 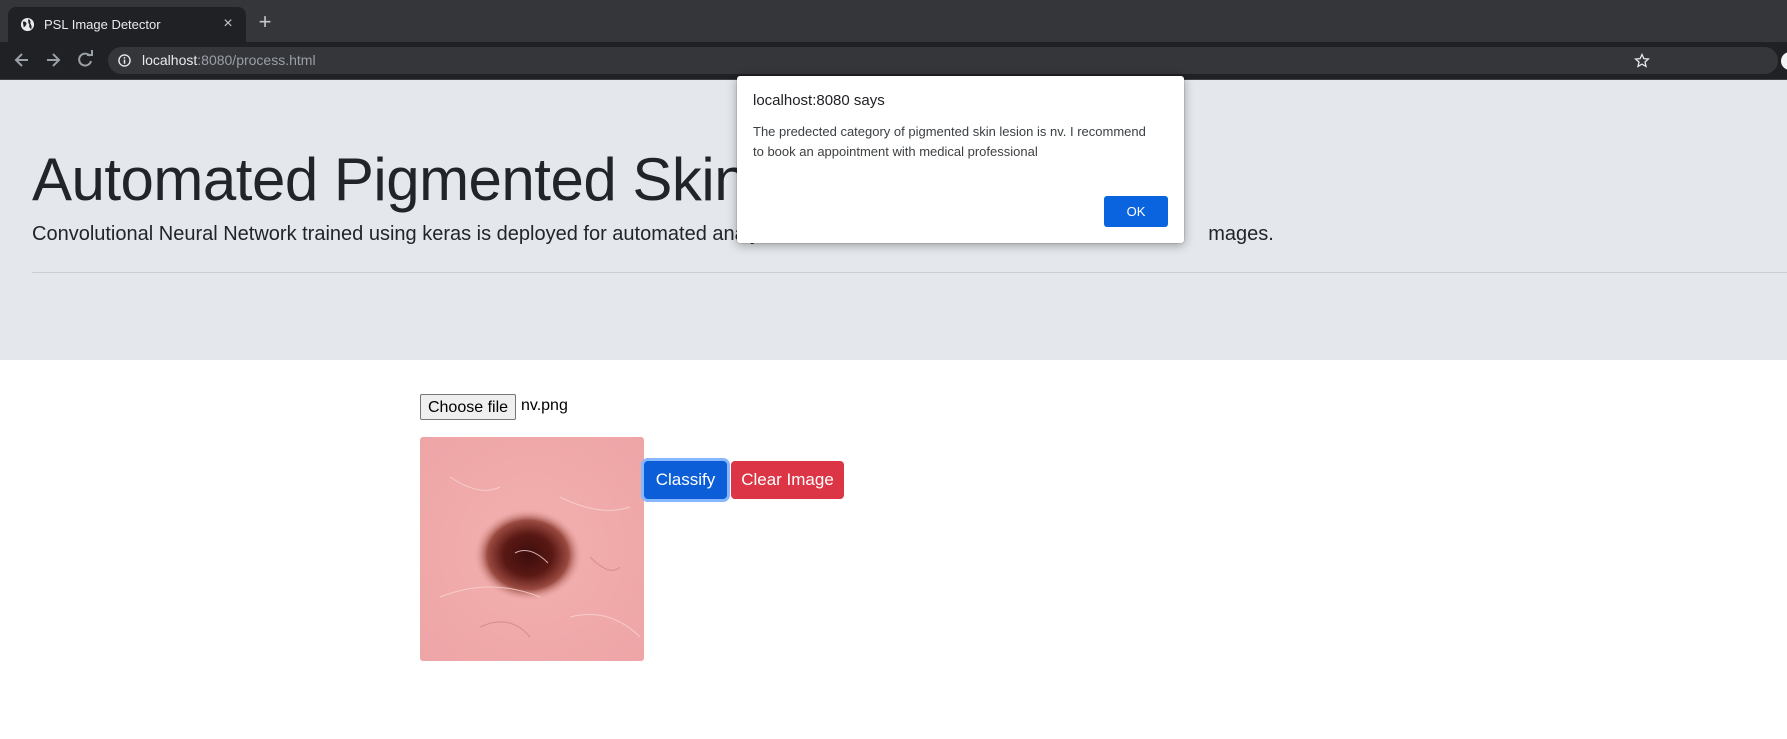 What do you see at coordinates (685, 480) in the screenshot?
I see `classify-button: Classify` at bounding box center [685, 480].